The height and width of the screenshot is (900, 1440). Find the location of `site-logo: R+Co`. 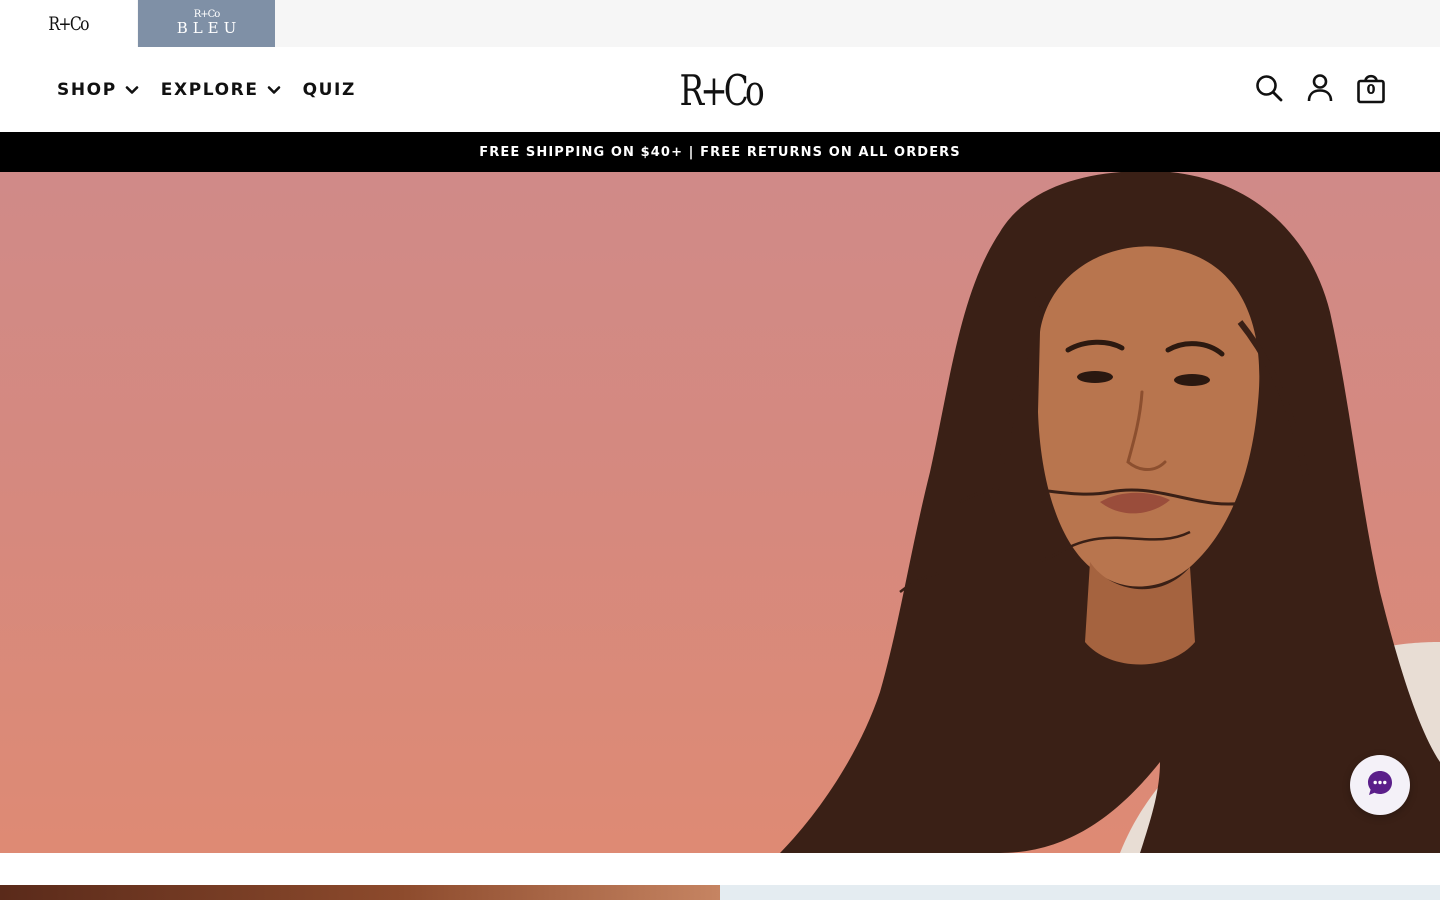

site-logo: R+Co is located at coordinates (721, 90).